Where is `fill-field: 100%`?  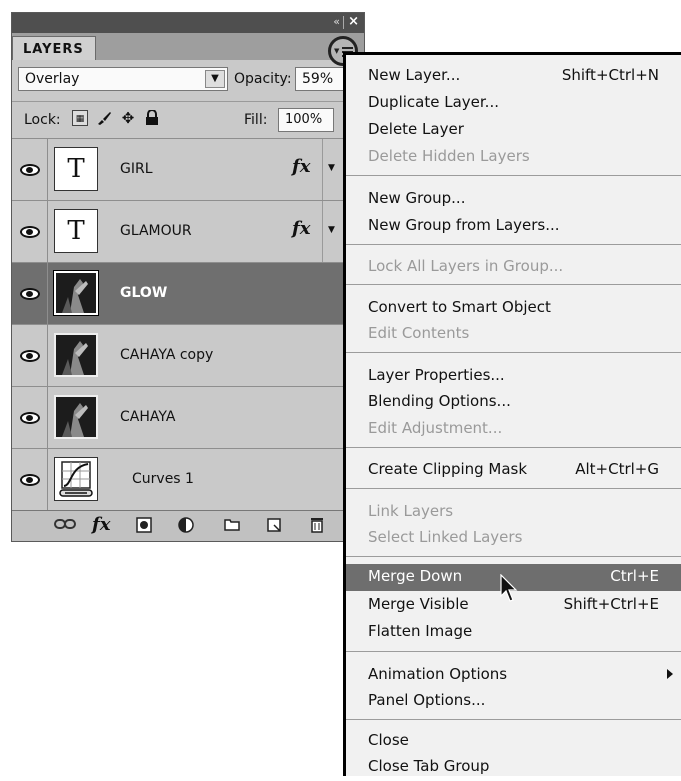 fill-field: 100% is located at coordinates (306, 120).